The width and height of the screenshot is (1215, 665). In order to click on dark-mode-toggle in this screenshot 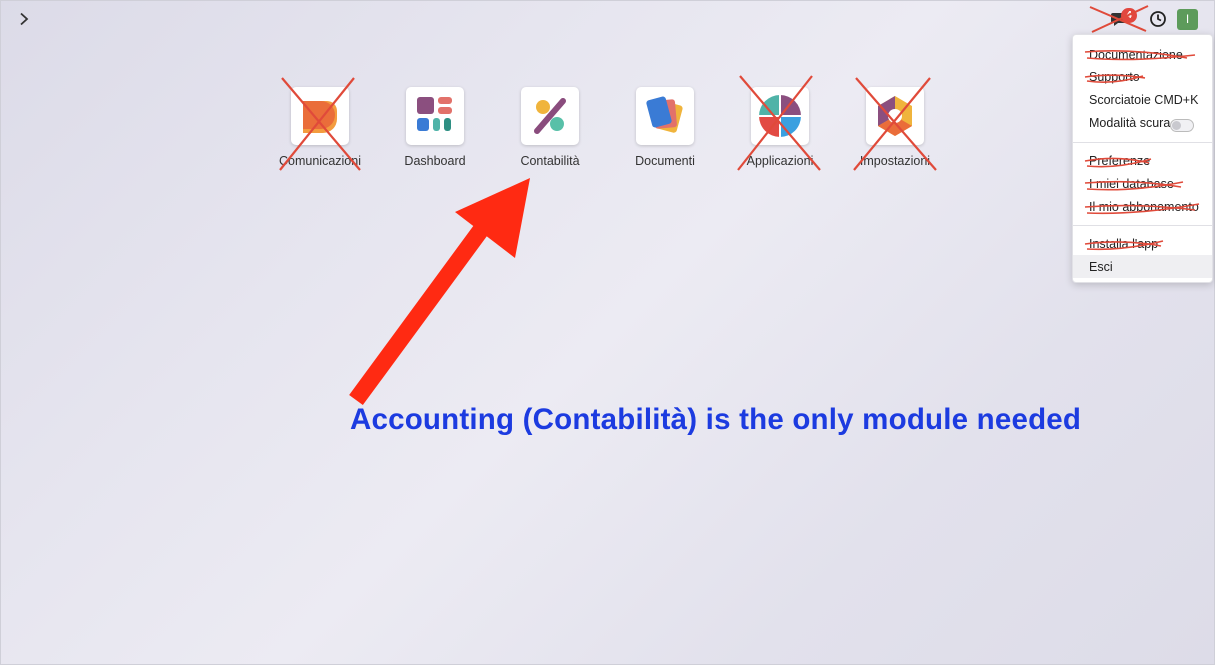, I will do `click(1182, 125)`.